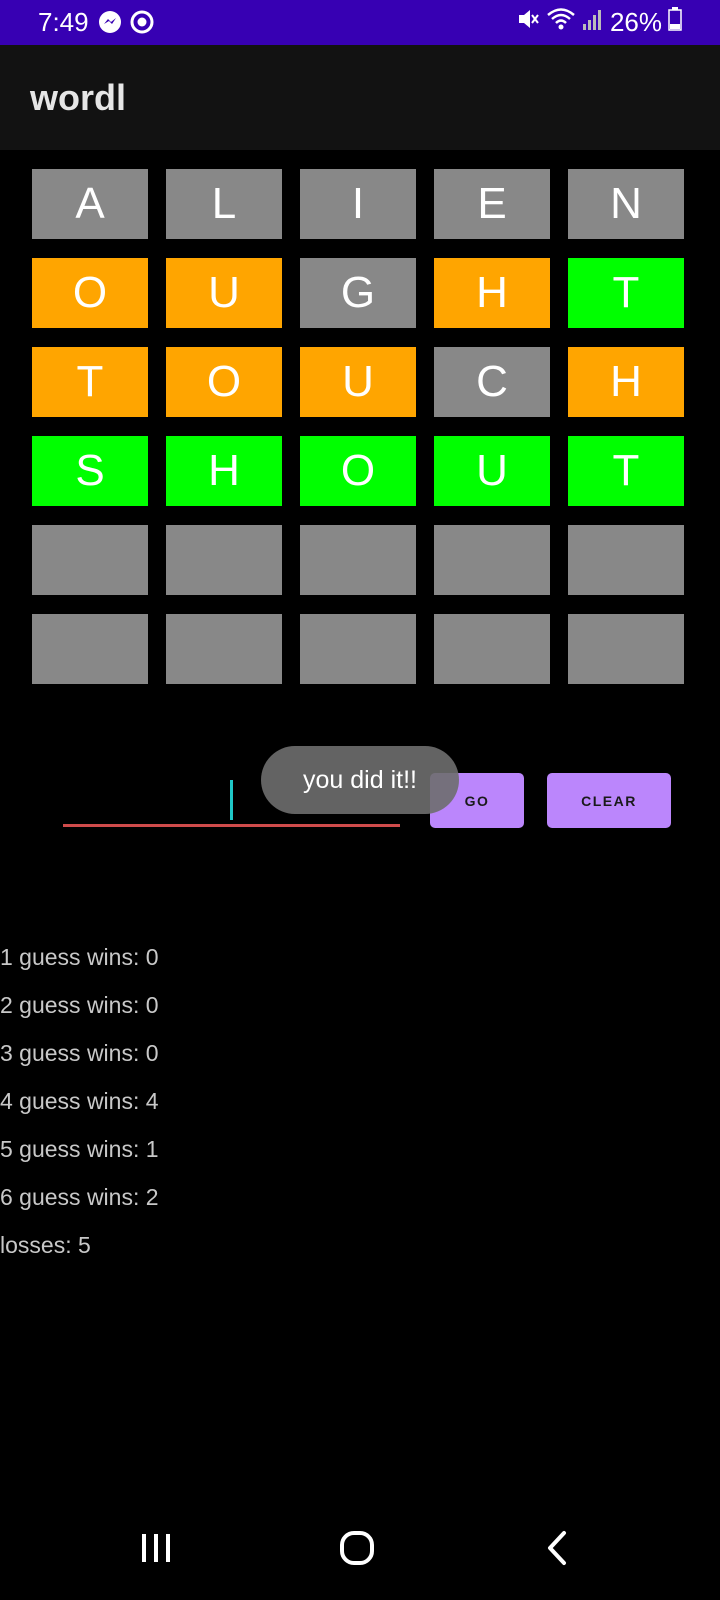 The height and width of the screenshot is (1600, 720). What do you see at coordinates (45, 1245) in the screenshot?
I see `stat-line: losses: 5` at bounding box center [45, 1245].